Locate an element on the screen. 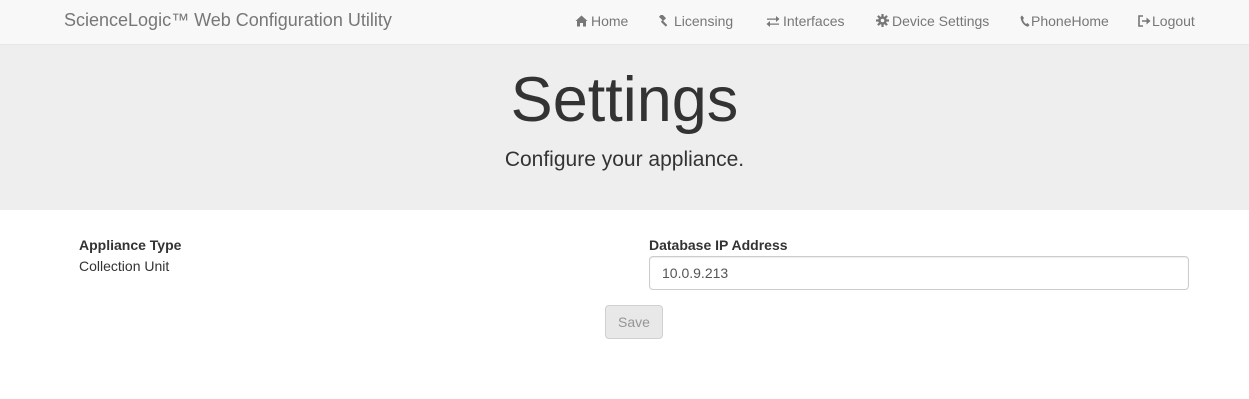  nav-interfaces: Interfaces is located at coordinates (805, 22).